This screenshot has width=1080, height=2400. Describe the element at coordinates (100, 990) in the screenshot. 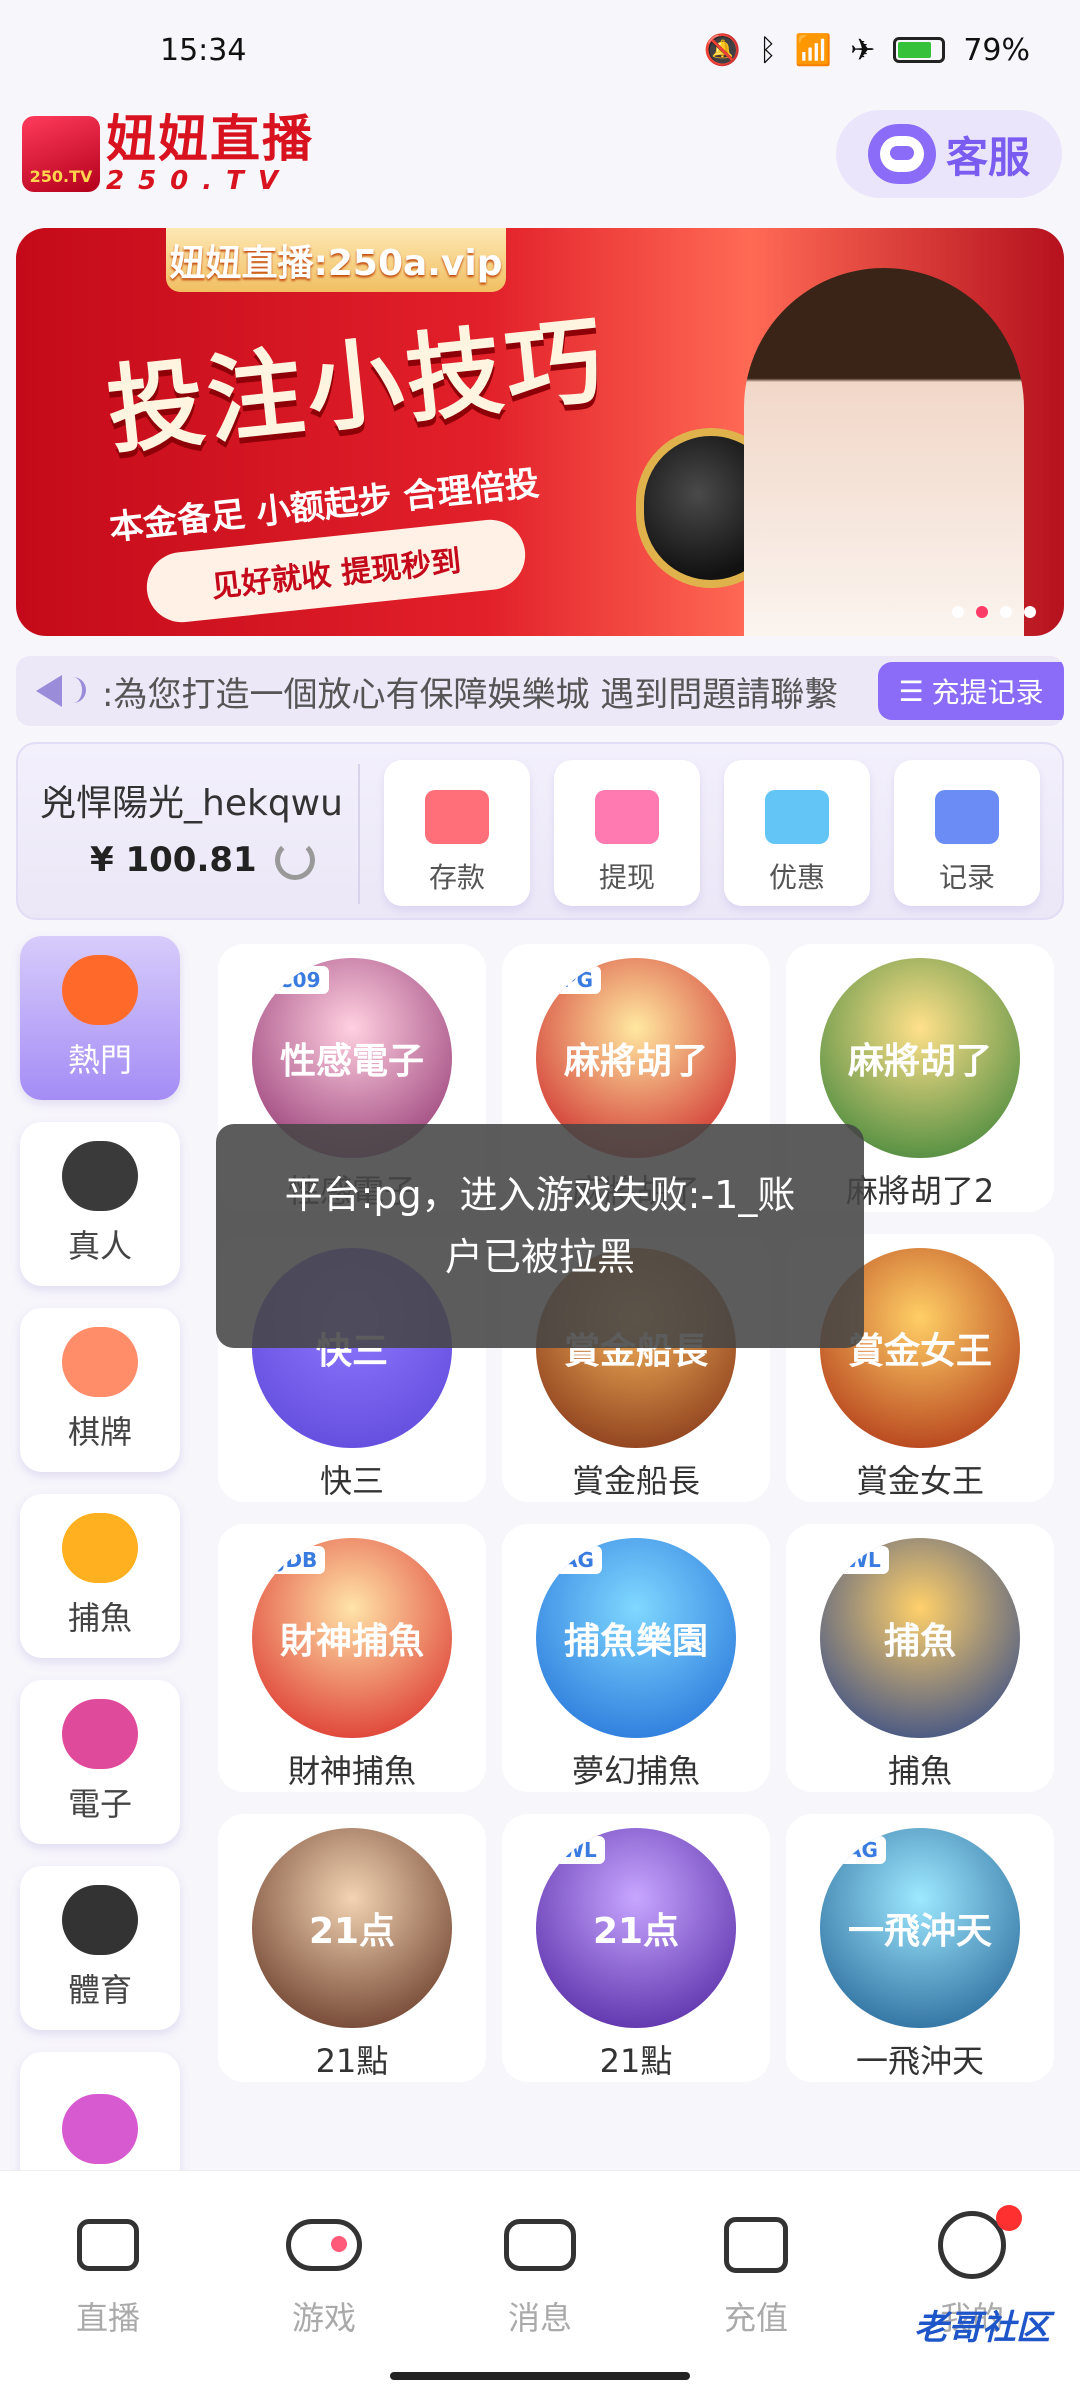

I see `flame-icon` at that location.